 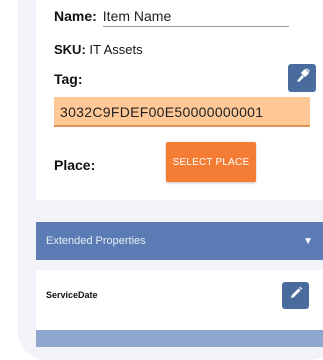 What do you see at coordinates (179, 296) in the screenshot?
I see `service-date-row: ServiceDate` at bounding box center [179, 296].